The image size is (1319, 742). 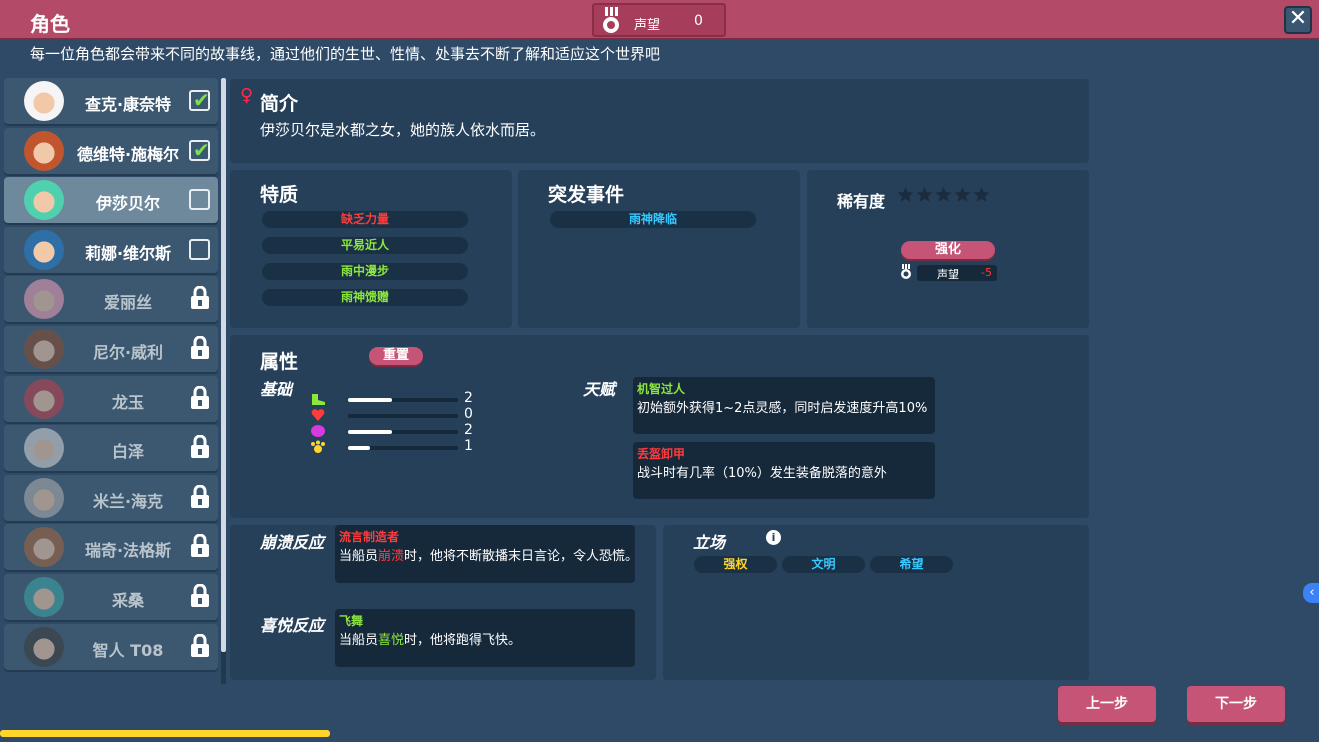 What do you see at coordinates (365, 219) in the screenshot?
I see `trait-pill: 缺乏力量` at bounding box center [365, 219].